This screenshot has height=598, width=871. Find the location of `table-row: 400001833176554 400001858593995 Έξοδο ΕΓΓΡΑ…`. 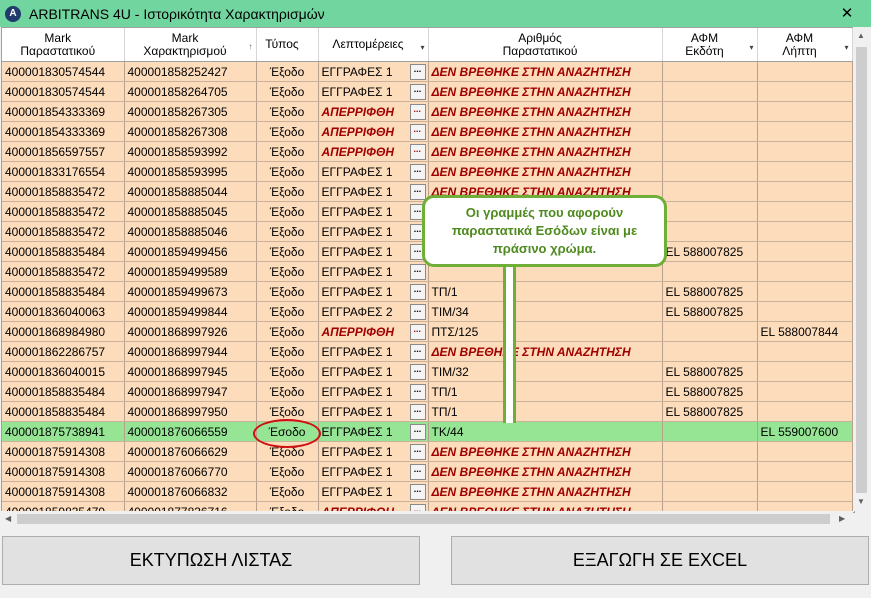

table-row: 400001833176554 400001858593995 Έξοδο ΕΓΓΡΑ… is located at coordinates (427, 171).